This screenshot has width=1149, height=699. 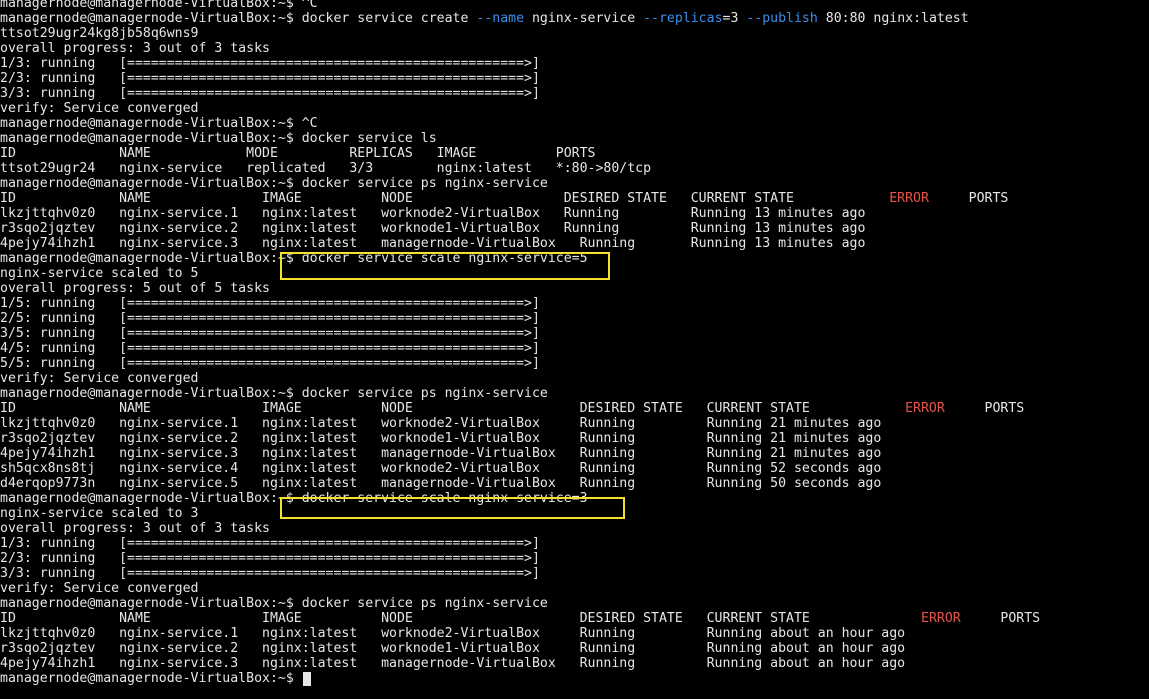 I want to click on terminal-text: nginx-service scaled to 5, so click(x=99, y=273).